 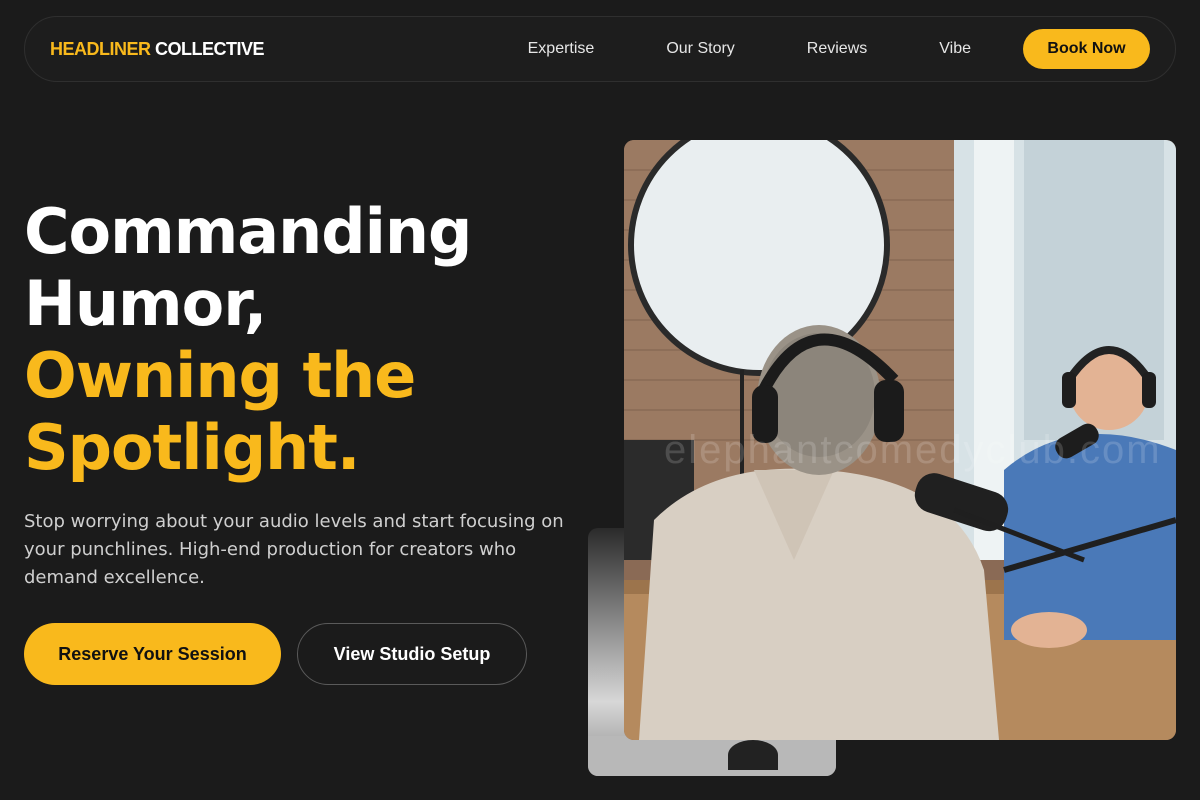 I want to click on book-now-button: Book Now, so click(x=1086, y=49).